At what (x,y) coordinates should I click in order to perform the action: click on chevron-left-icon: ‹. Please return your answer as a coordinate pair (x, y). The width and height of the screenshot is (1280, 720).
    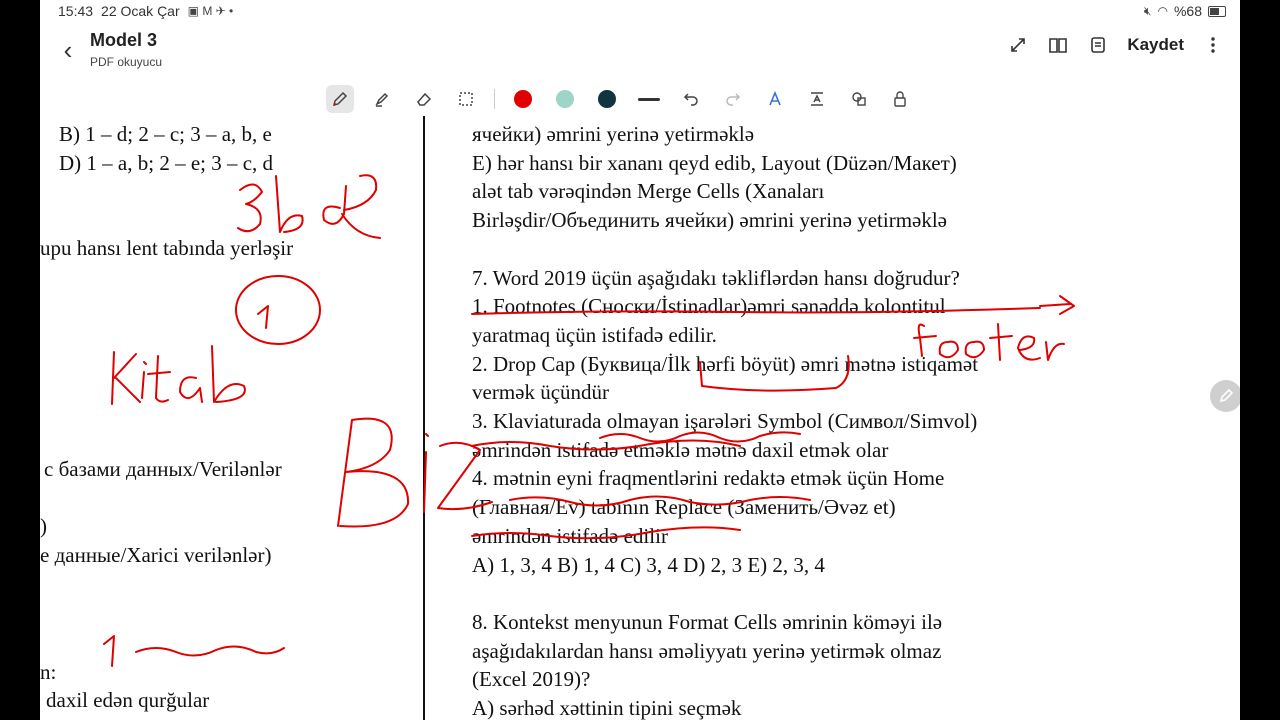
    Looking at the image, I should click on (68, 49).